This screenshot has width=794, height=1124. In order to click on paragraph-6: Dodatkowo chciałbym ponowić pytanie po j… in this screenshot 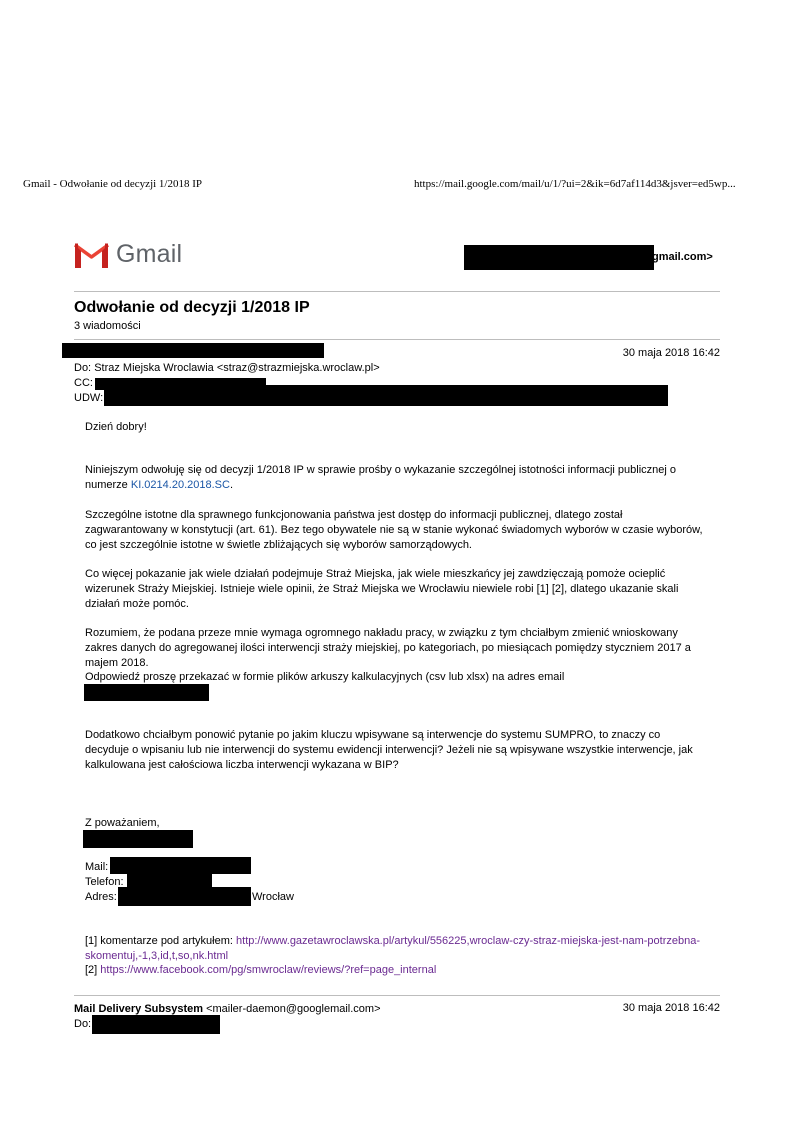, I will do `click(389, 750)`.